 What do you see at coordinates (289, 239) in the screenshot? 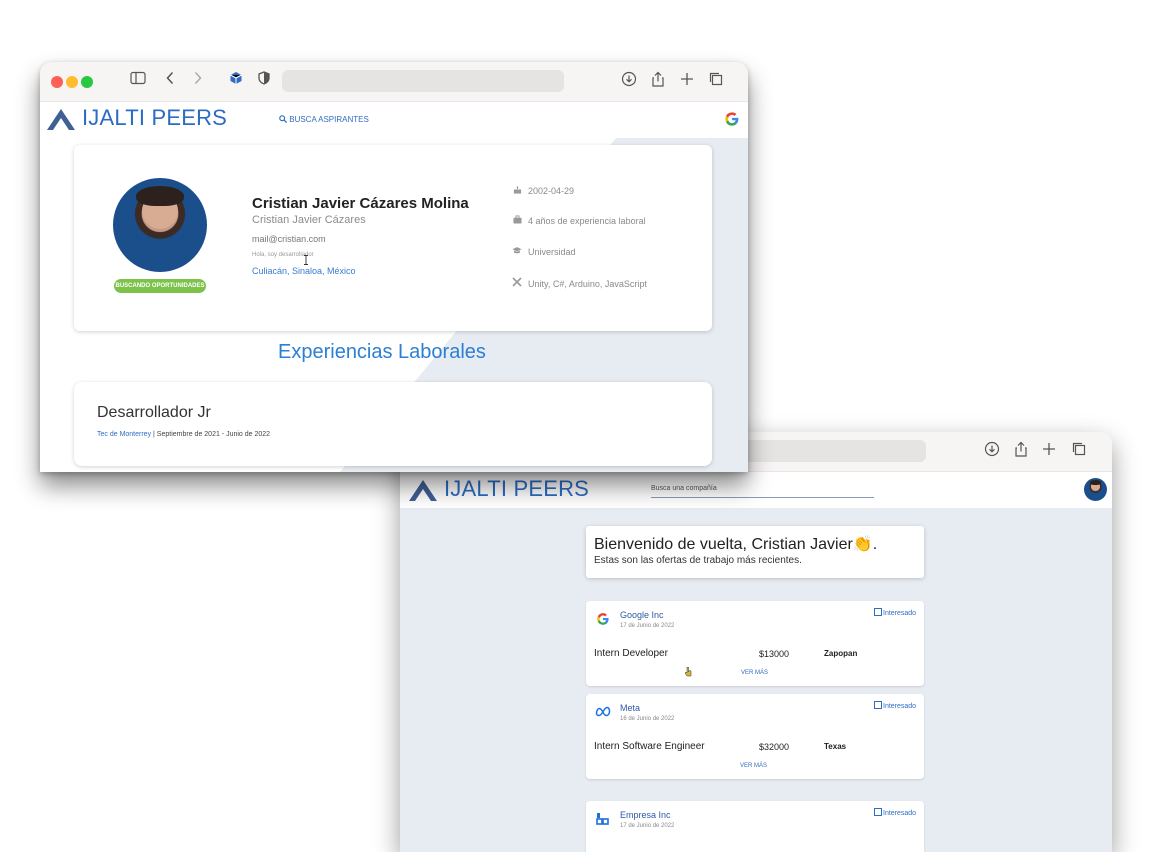
I see `profile-email: mail@cristian.com` at bounding box center [289, 239].